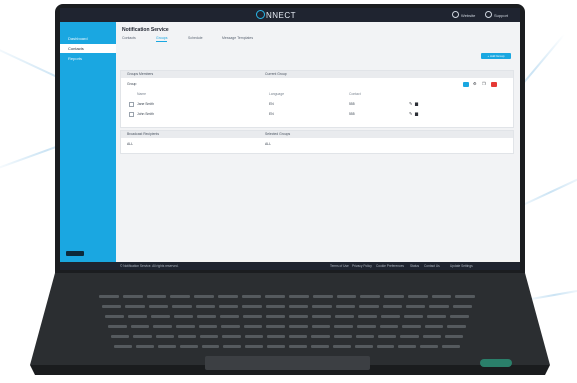  I want to click on sidebar-item-contacts: Contacts, so click(88, 48).